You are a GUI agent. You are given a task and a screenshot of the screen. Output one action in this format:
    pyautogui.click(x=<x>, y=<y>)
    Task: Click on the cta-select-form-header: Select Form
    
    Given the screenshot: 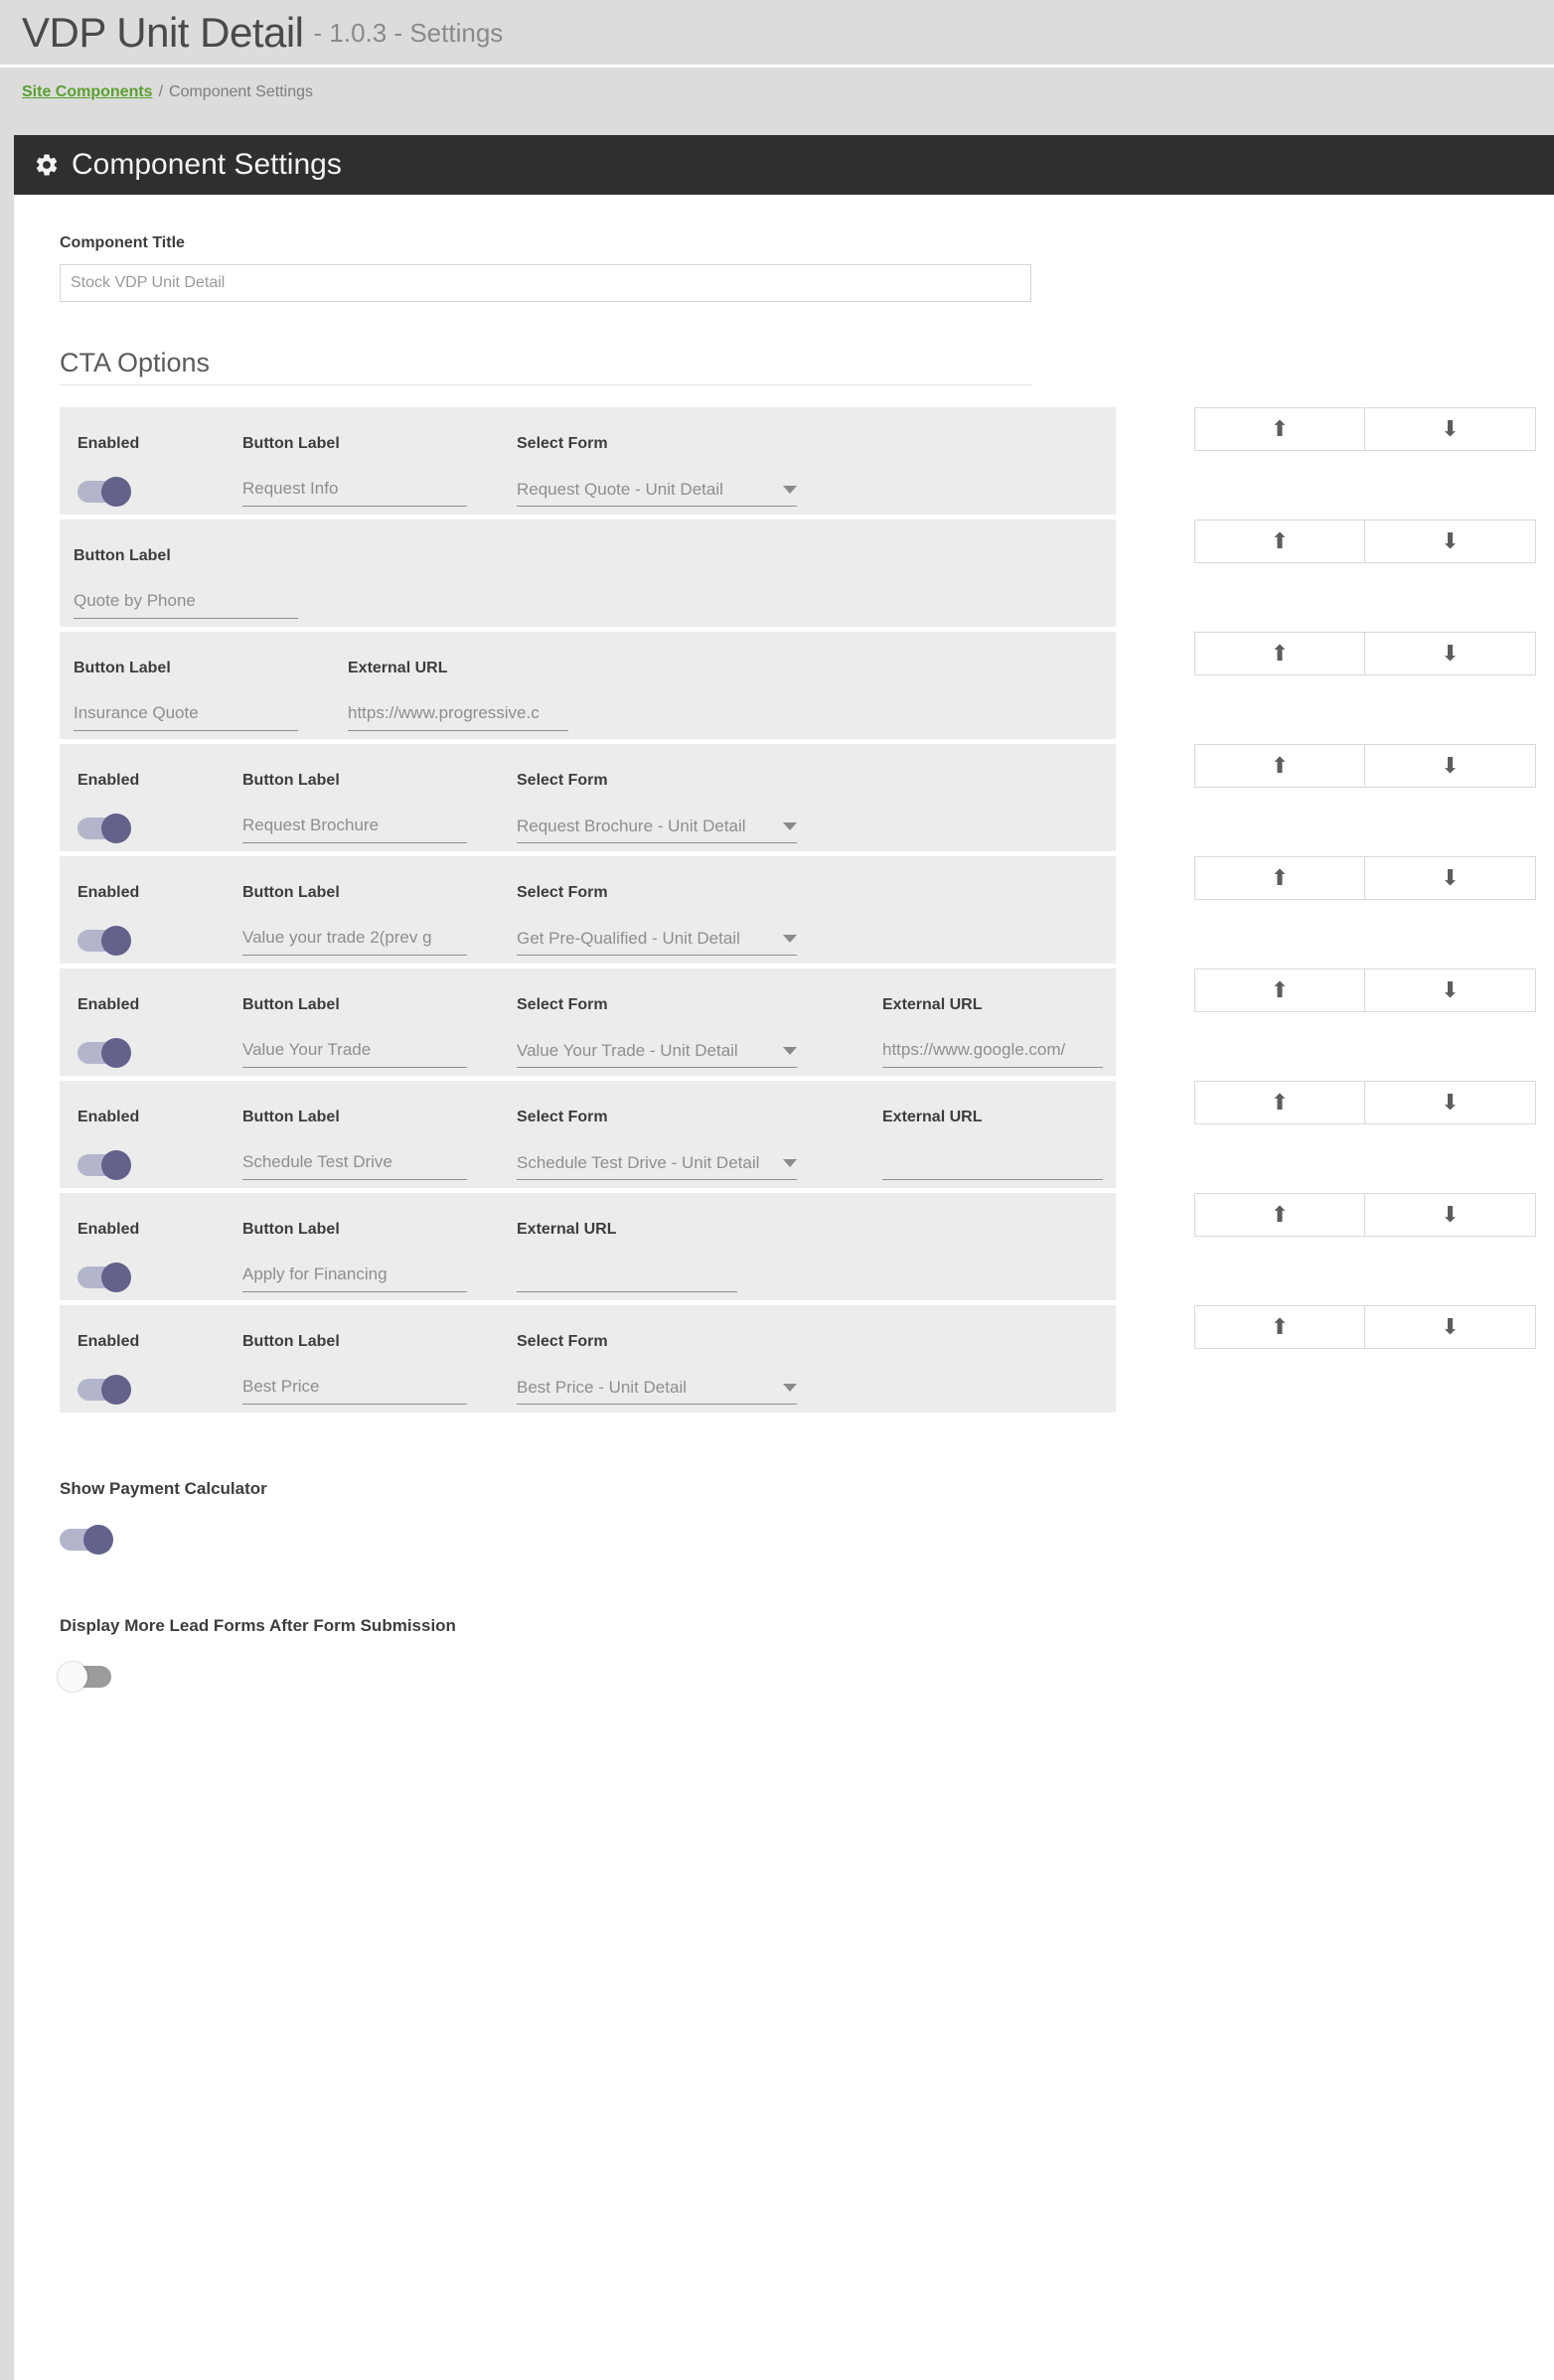 What is the action you would take?
    pyautogui.click(x=562, y=1004)
    